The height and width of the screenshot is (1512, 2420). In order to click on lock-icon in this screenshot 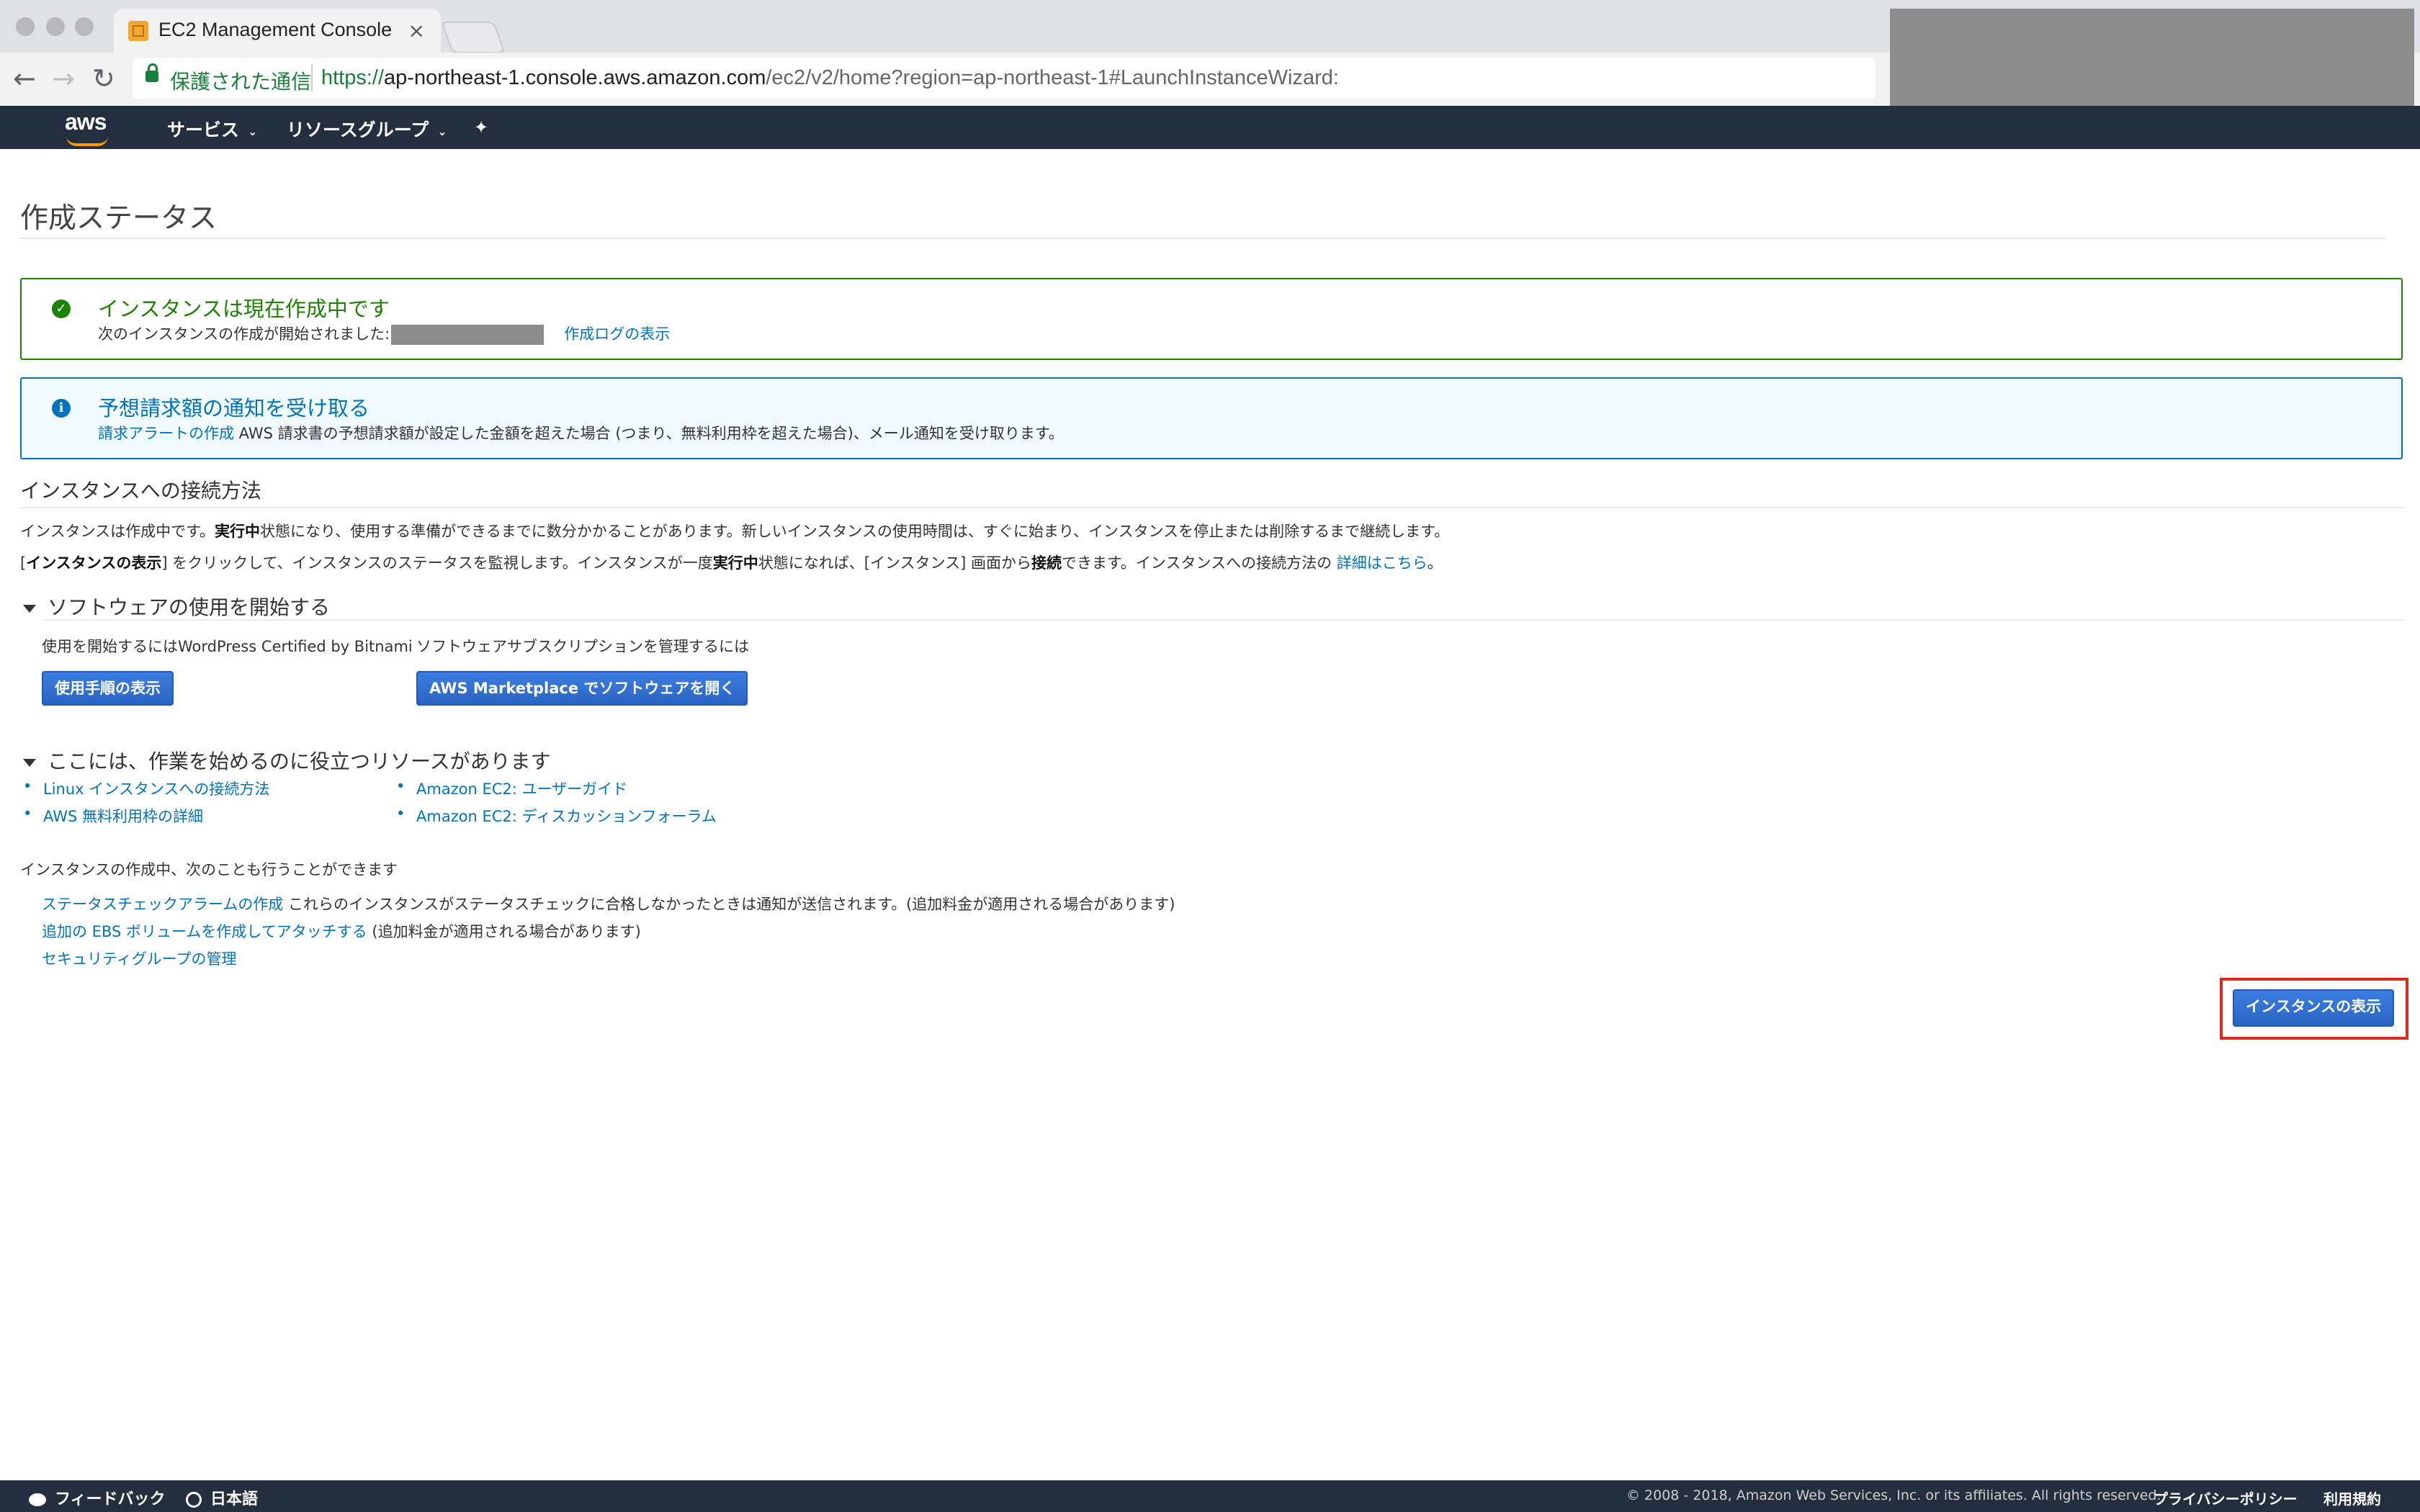, I will do `click(151, 72)`.